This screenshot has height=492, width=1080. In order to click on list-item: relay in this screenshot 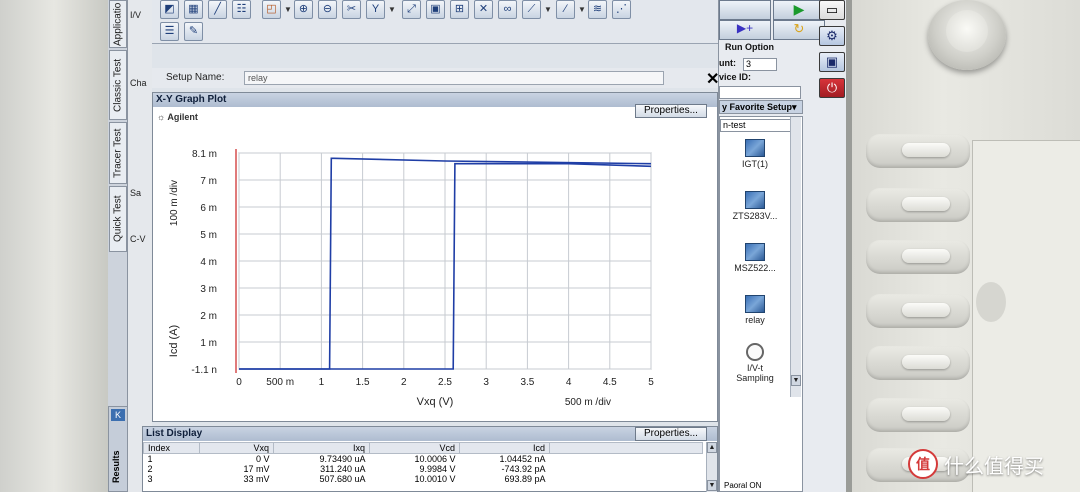, I will do `click(755, 310)`.